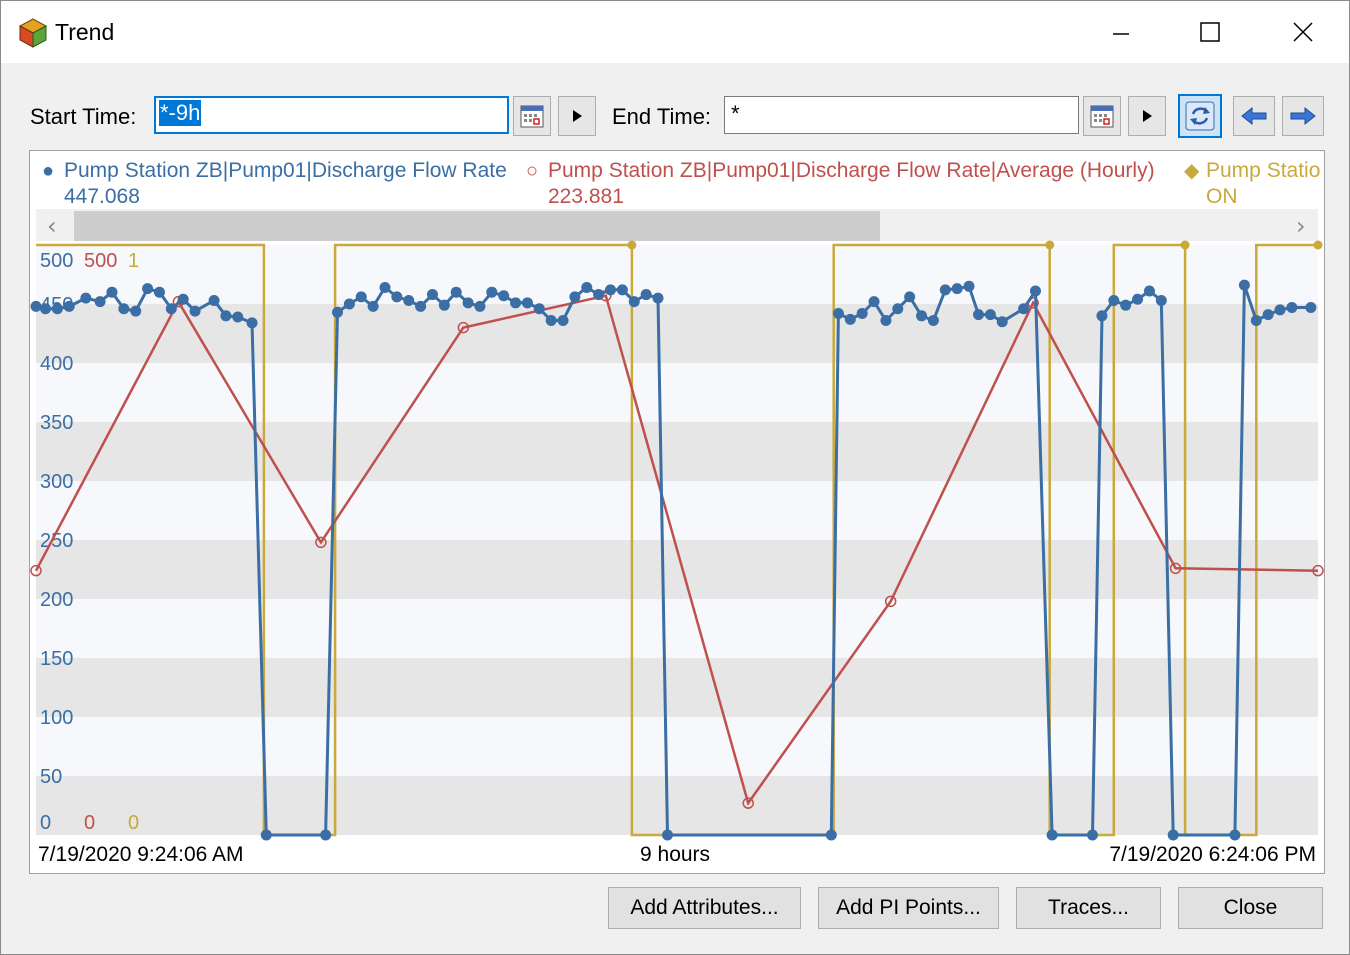 The image size is (1350, 955). Describe the element at coordinates (677, 687) in the screenshot. I see `grid-band` at that location.